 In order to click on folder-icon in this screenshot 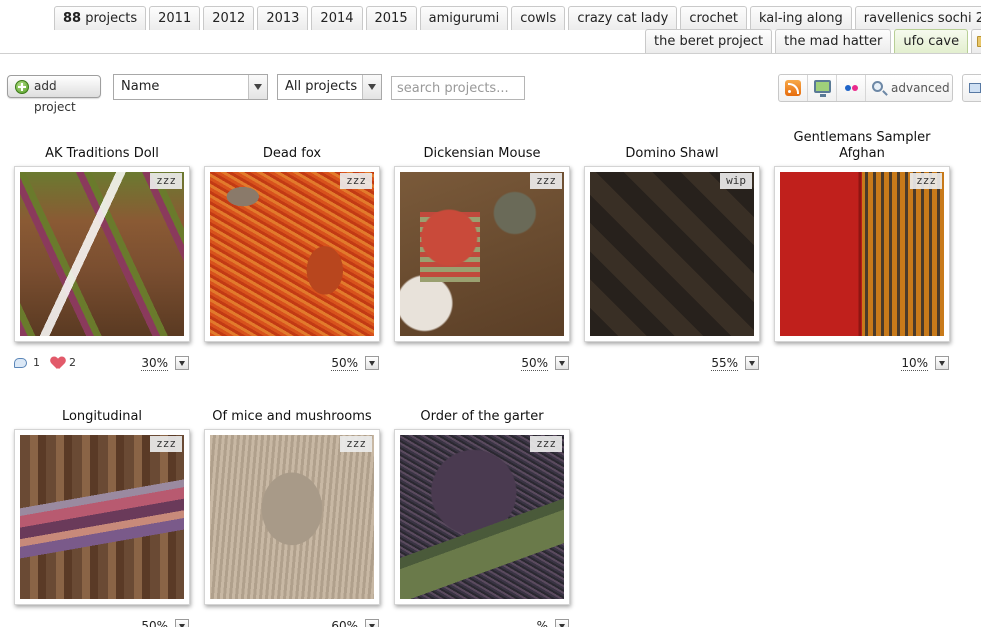, I will do `click(979, 41)`.